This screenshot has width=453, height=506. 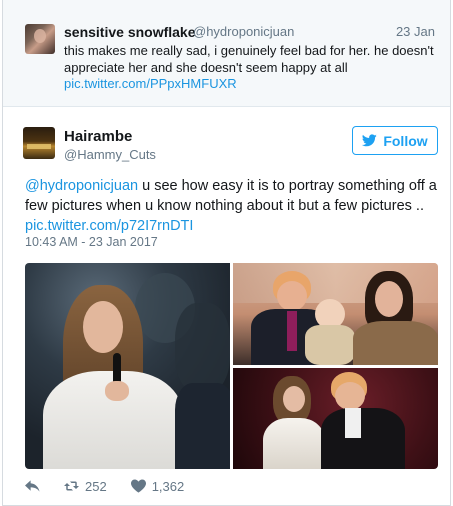 I want to click on retweet-icon, so click(x=71, y=486).